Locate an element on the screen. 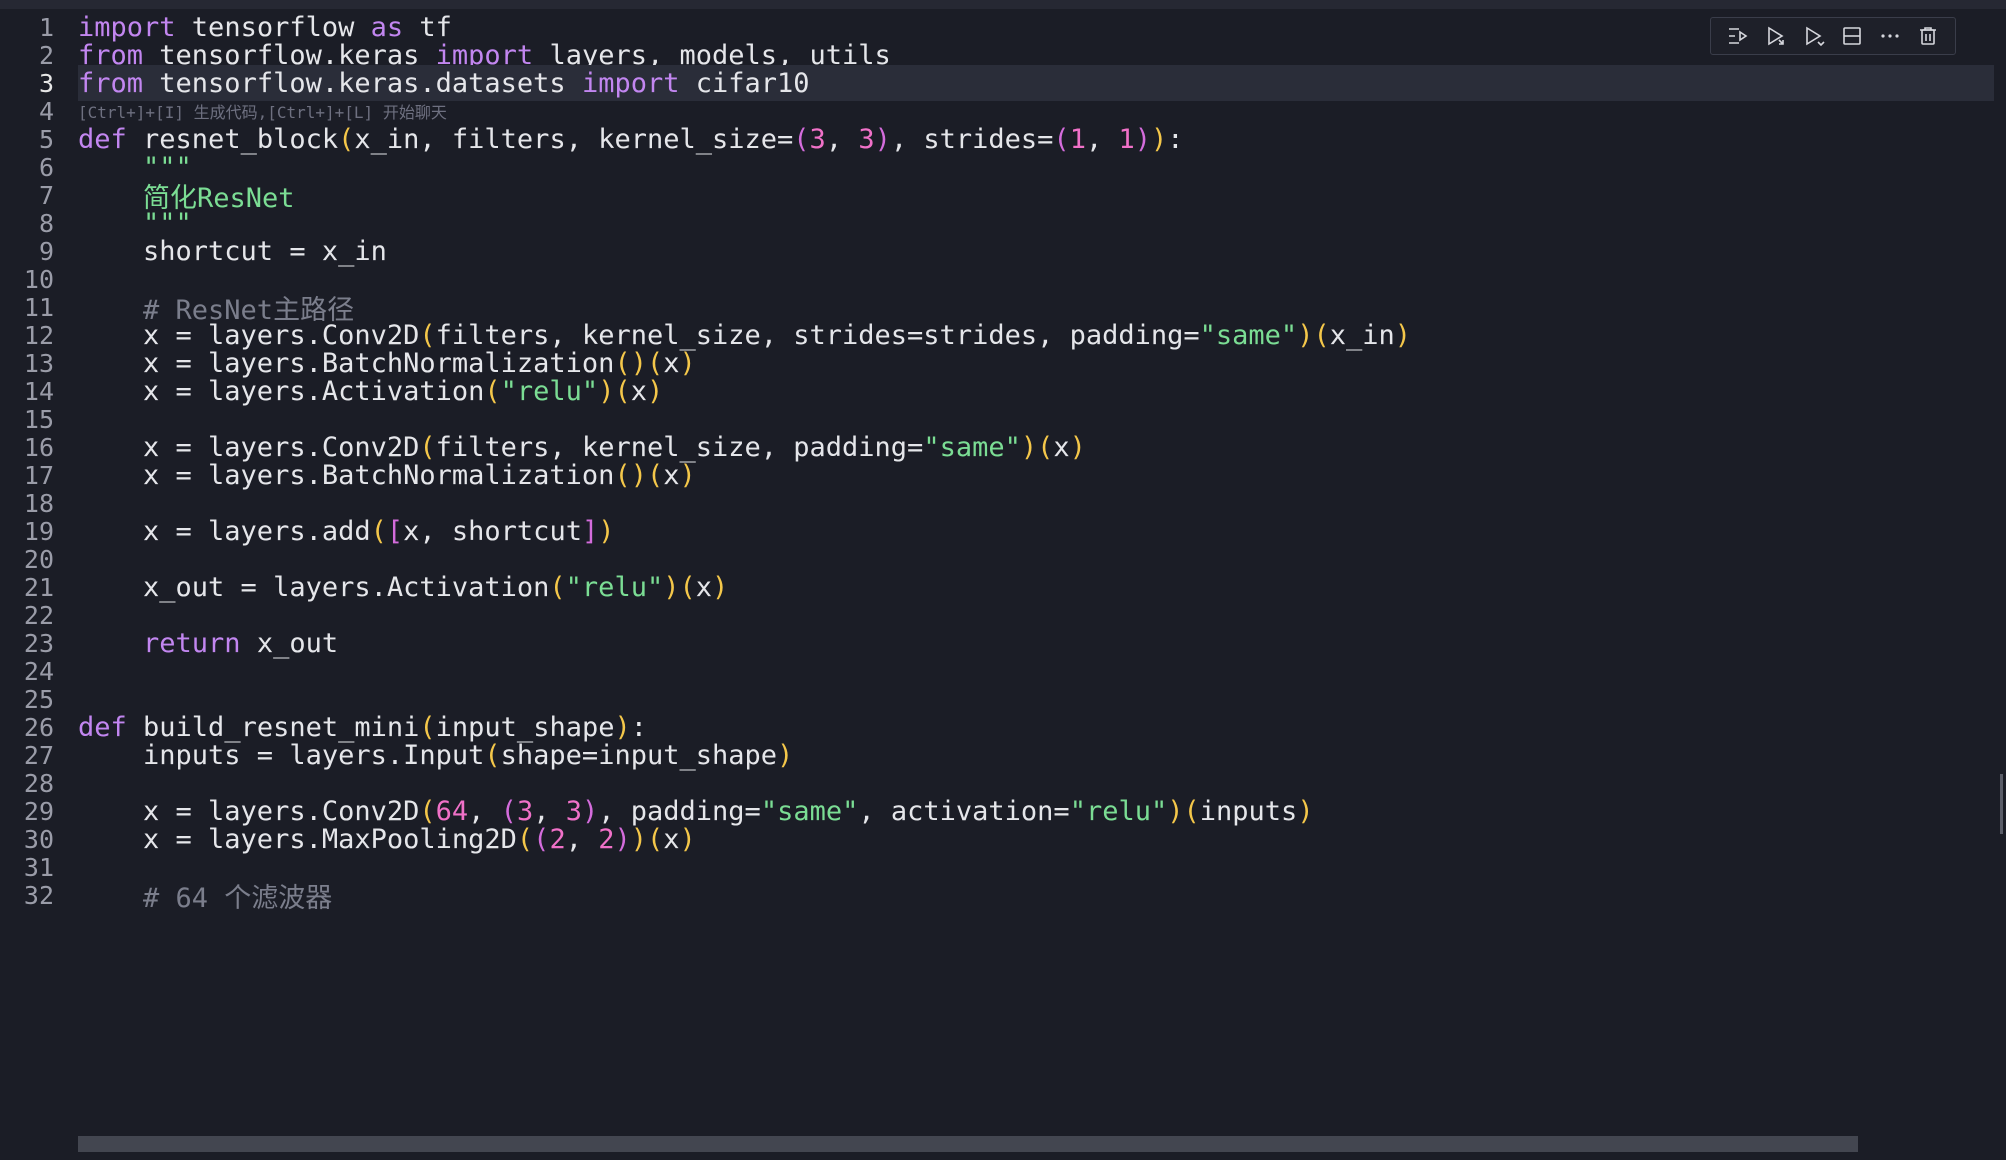 This screenshot has height=1160, width=2006. delete-cell-button is located at coordinates (1928, 36).